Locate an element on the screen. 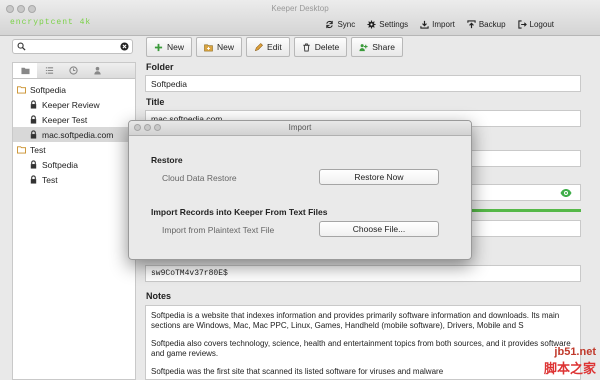  trash-icon is located at coordinates (306, 47).